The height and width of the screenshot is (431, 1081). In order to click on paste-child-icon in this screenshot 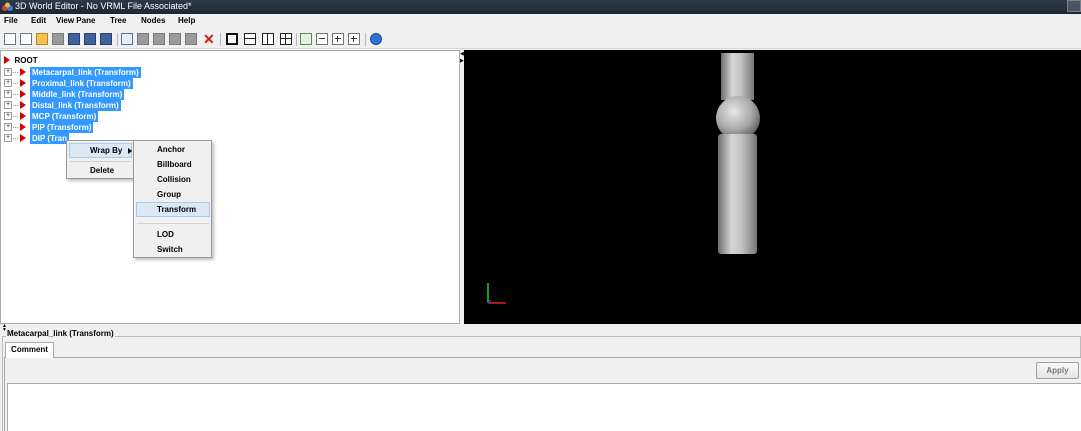, I will do `click(191, 39)`.